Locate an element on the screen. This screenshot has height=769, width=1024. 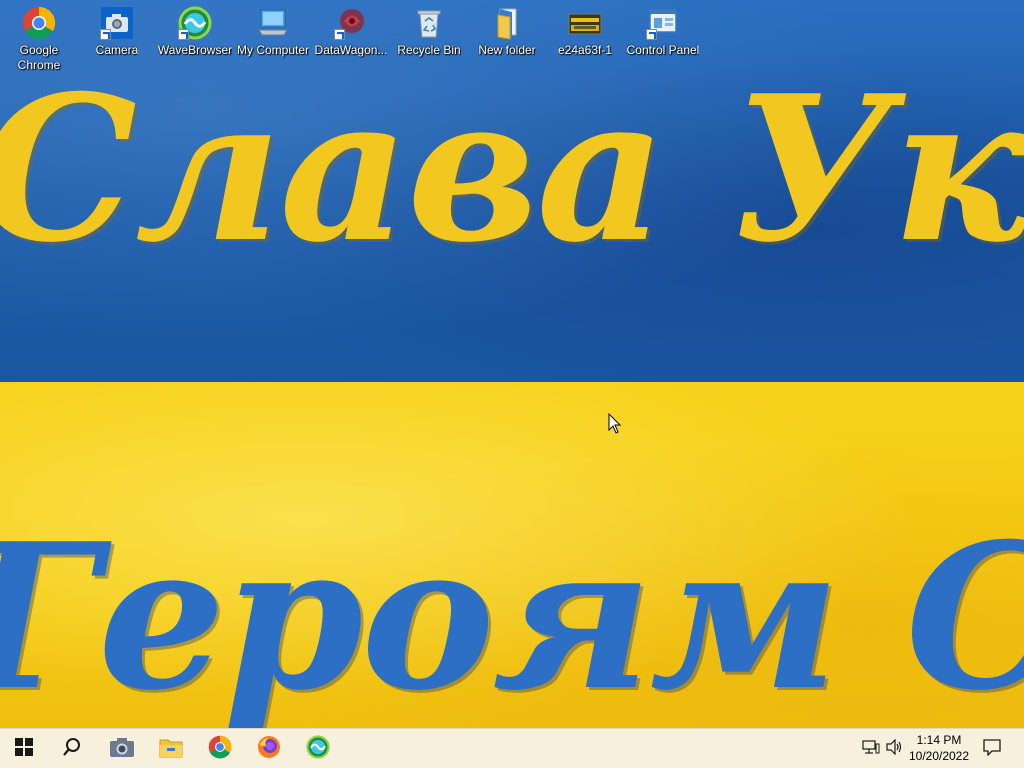
start-button is located at coordinates (24, 749).